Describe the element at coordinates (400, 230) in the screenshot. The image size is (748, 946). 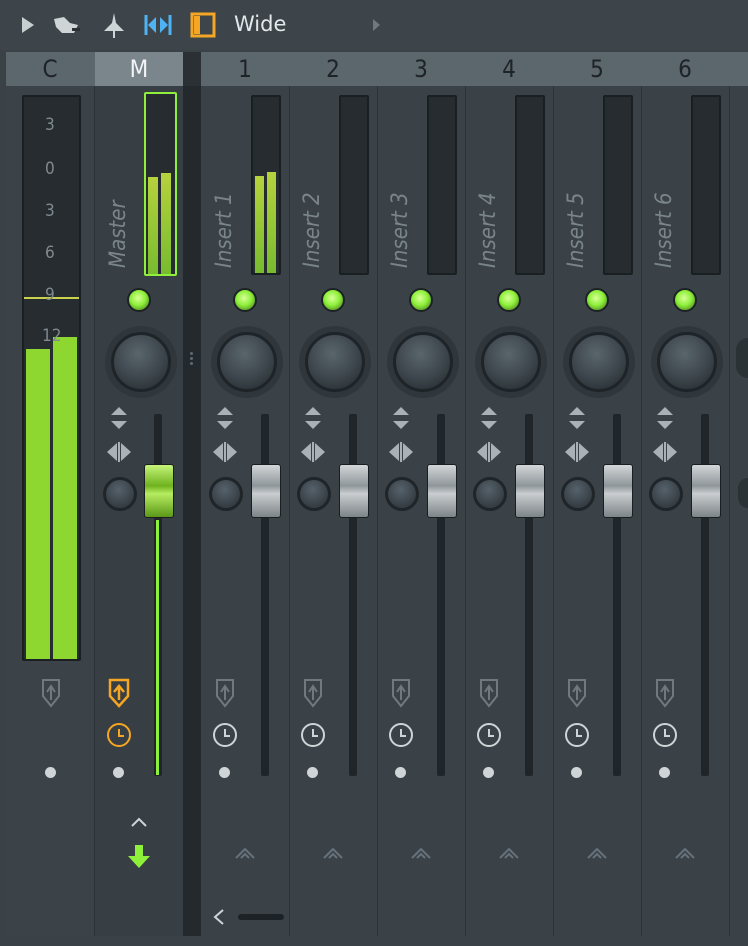
I see `insert-name: Insert 3` at that location.